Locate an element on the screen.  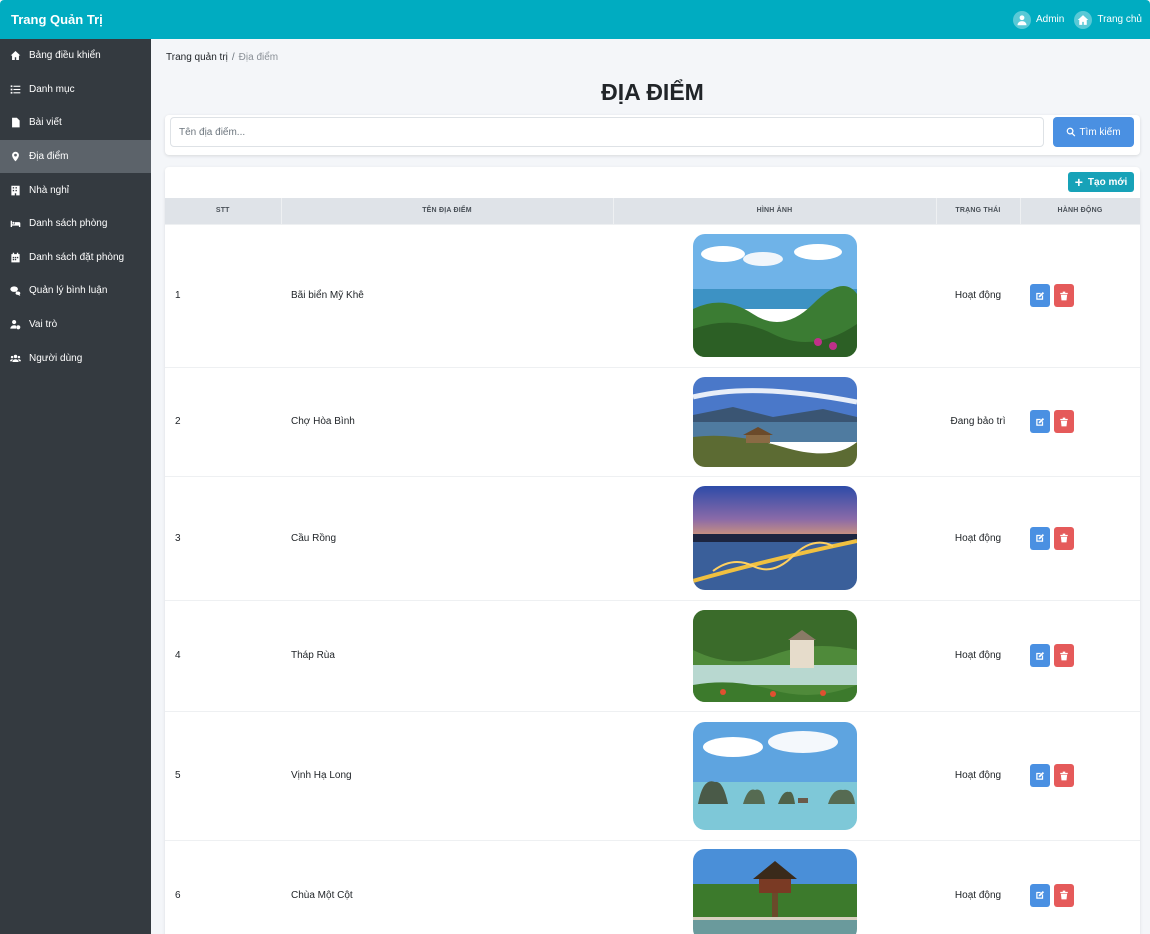
sidebar-item-posts: Bài viết is located at coordinates (75, 123).